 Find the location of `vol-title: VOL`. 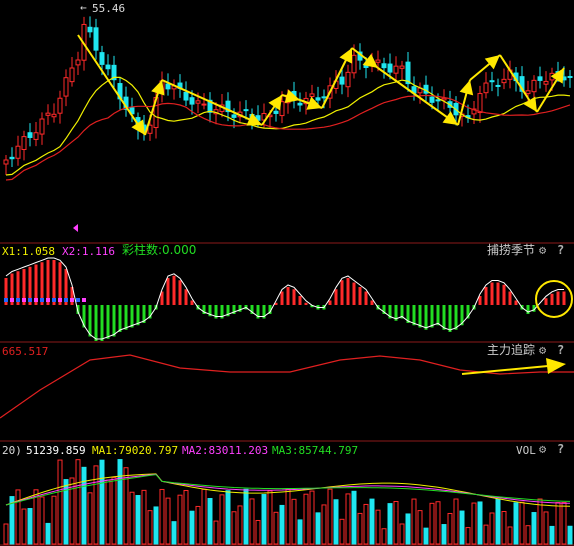

vol-title: VOL is located at coordinates (526, 450).